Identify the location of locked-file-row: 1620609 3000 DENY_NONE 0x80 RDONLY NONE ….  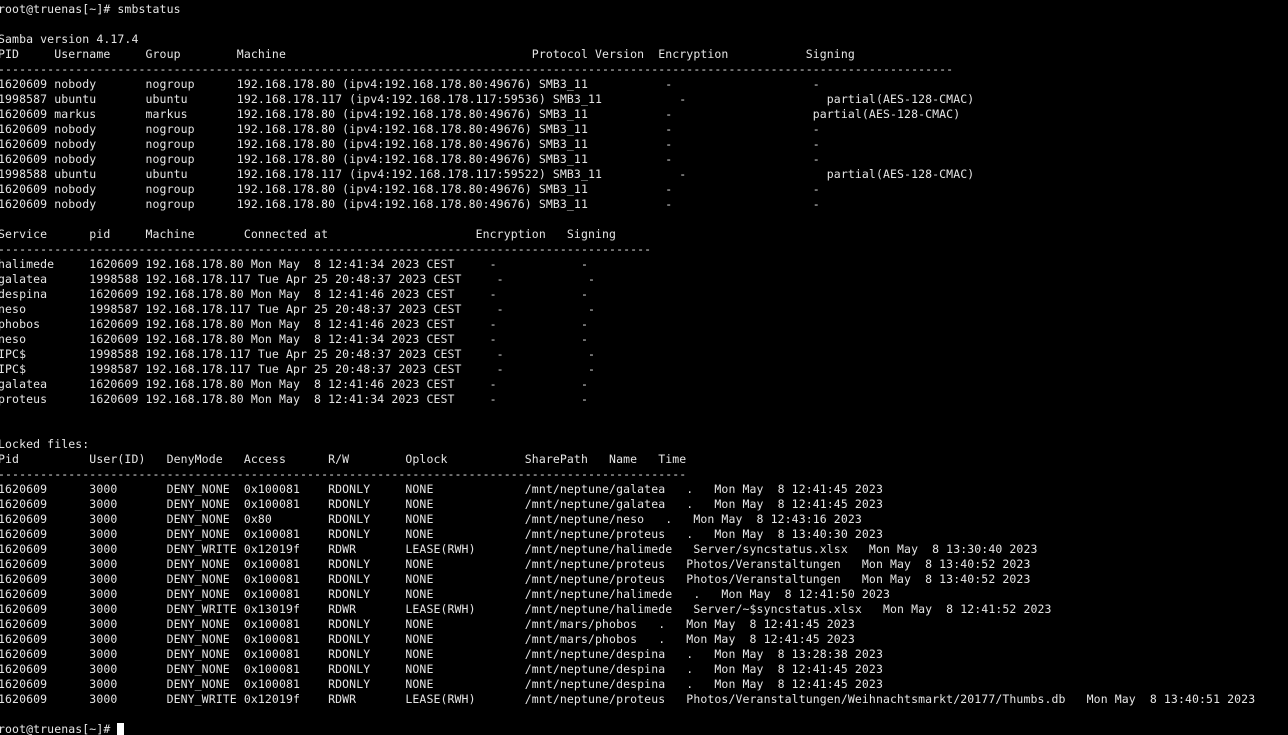
(431, 519).